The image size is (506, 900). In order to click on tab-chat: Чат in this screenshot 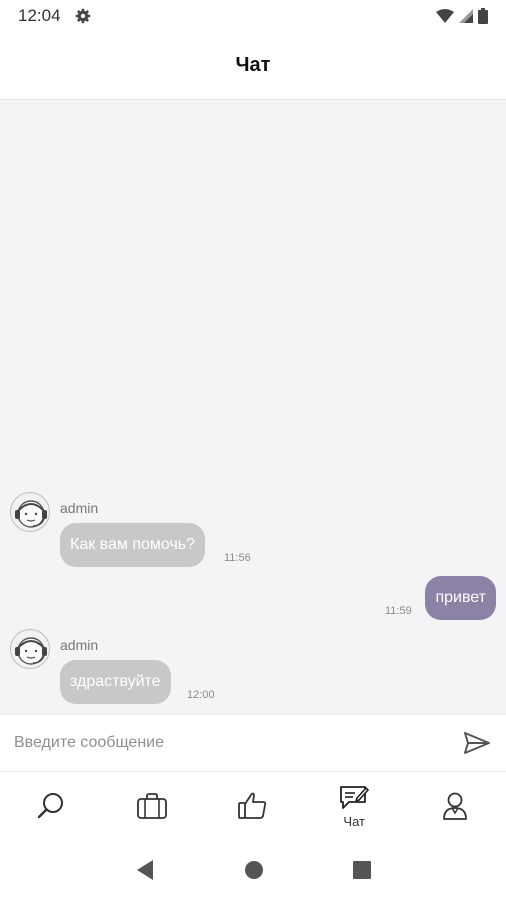, I will do `click(354, 806)`.